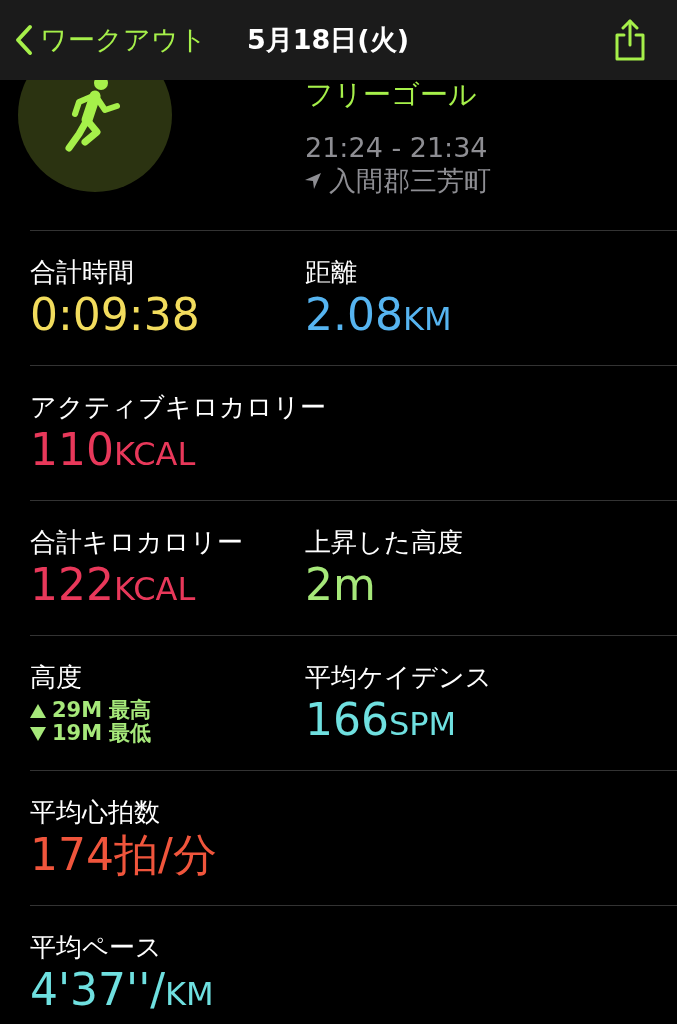  What do you see at coordinates (38, 733) in the screenshot?
I see `down-triangle-icon` at bounding box center [38, 733].